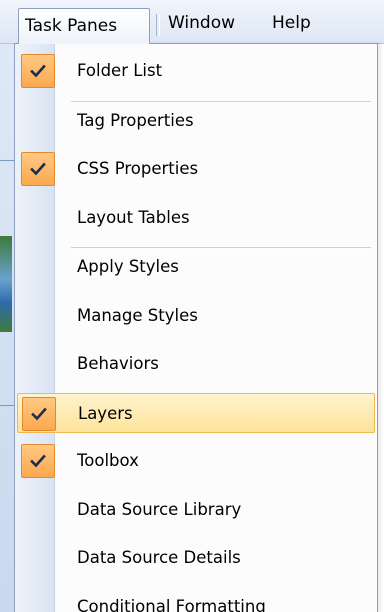  I want to click on menu-item-label: Manage Styles, so click(137, 315).